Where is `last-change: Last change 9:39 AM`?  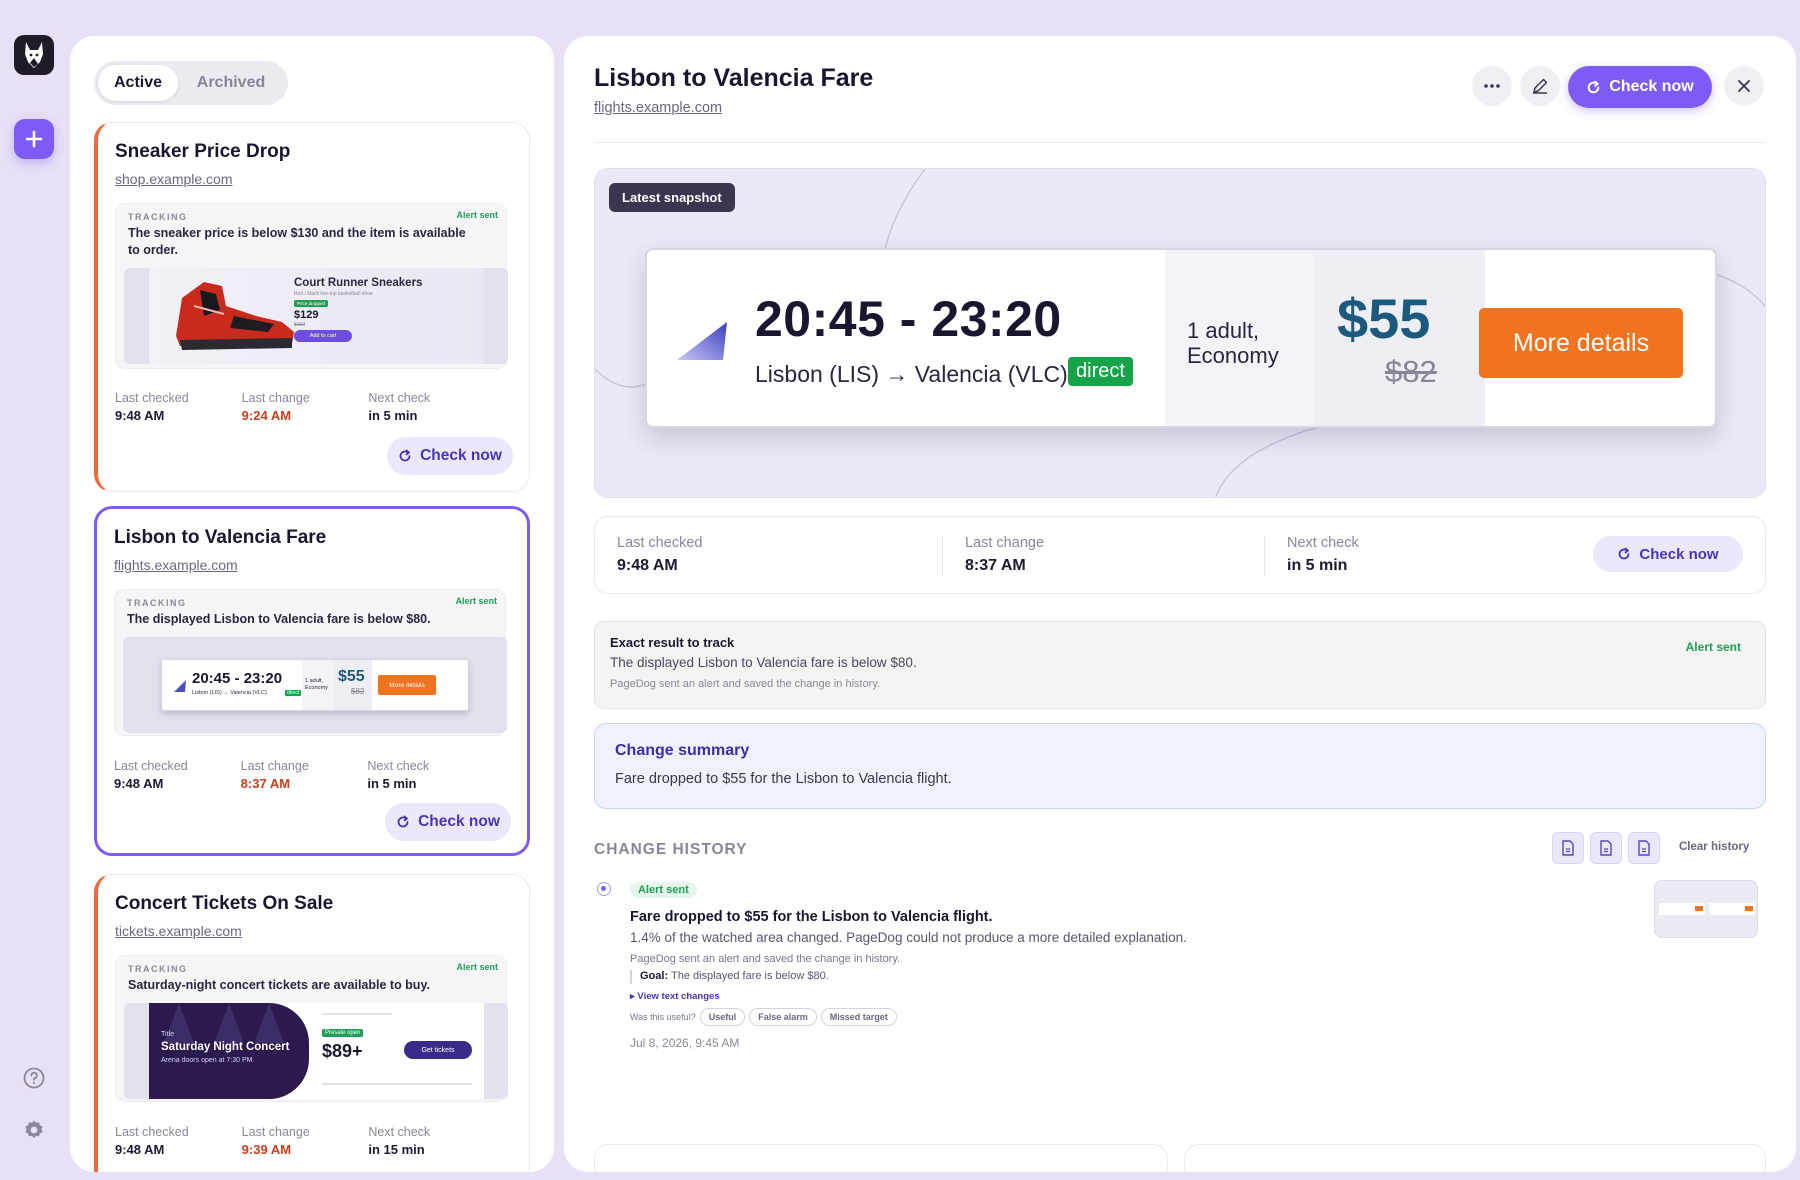
last-change: Last change 9:39 AM is located at coordinates (275, 1141).